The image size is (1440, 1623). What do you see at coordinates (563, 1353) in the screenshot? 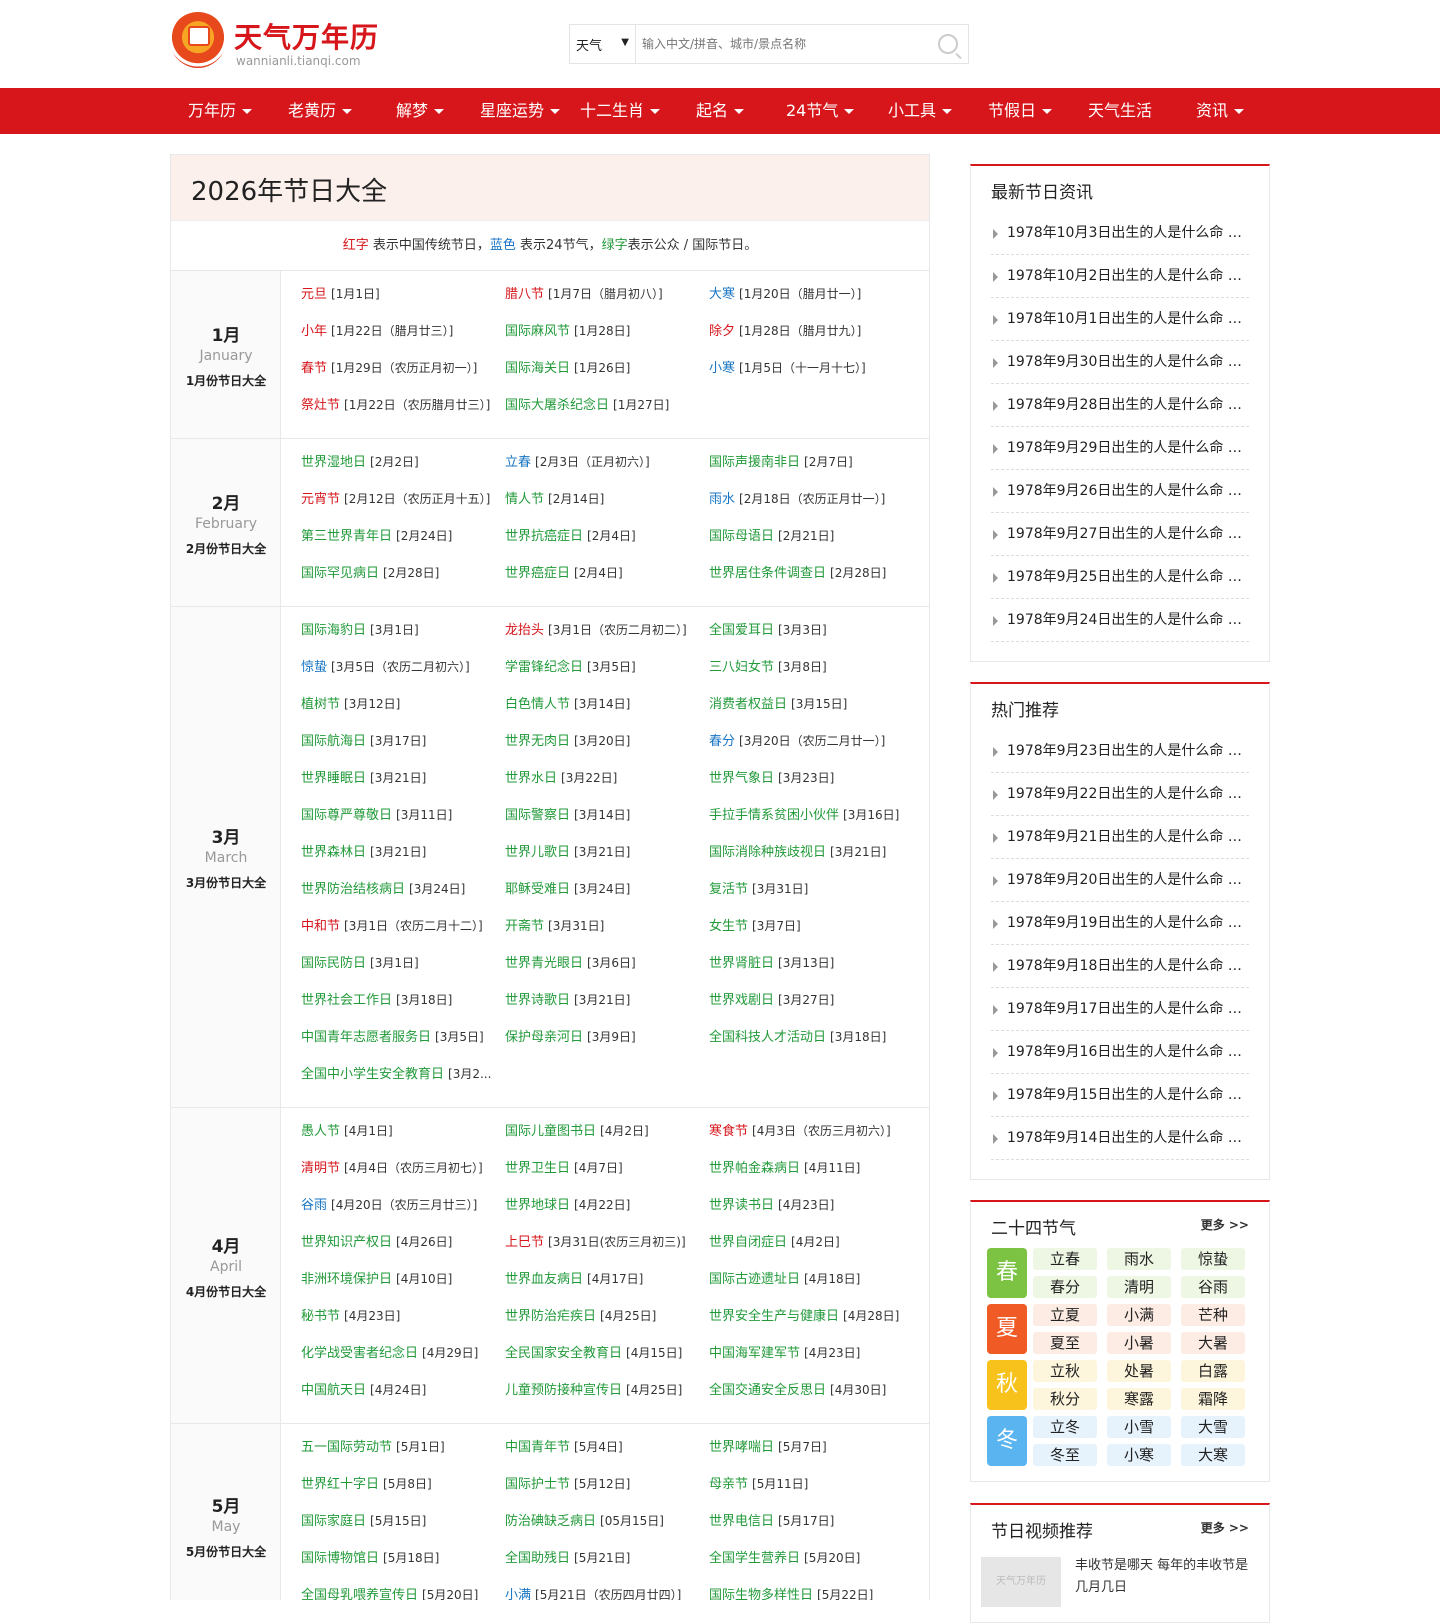
I see `festival-name-link: 全民国家安全教育日` at bounding box center [563, 1353].